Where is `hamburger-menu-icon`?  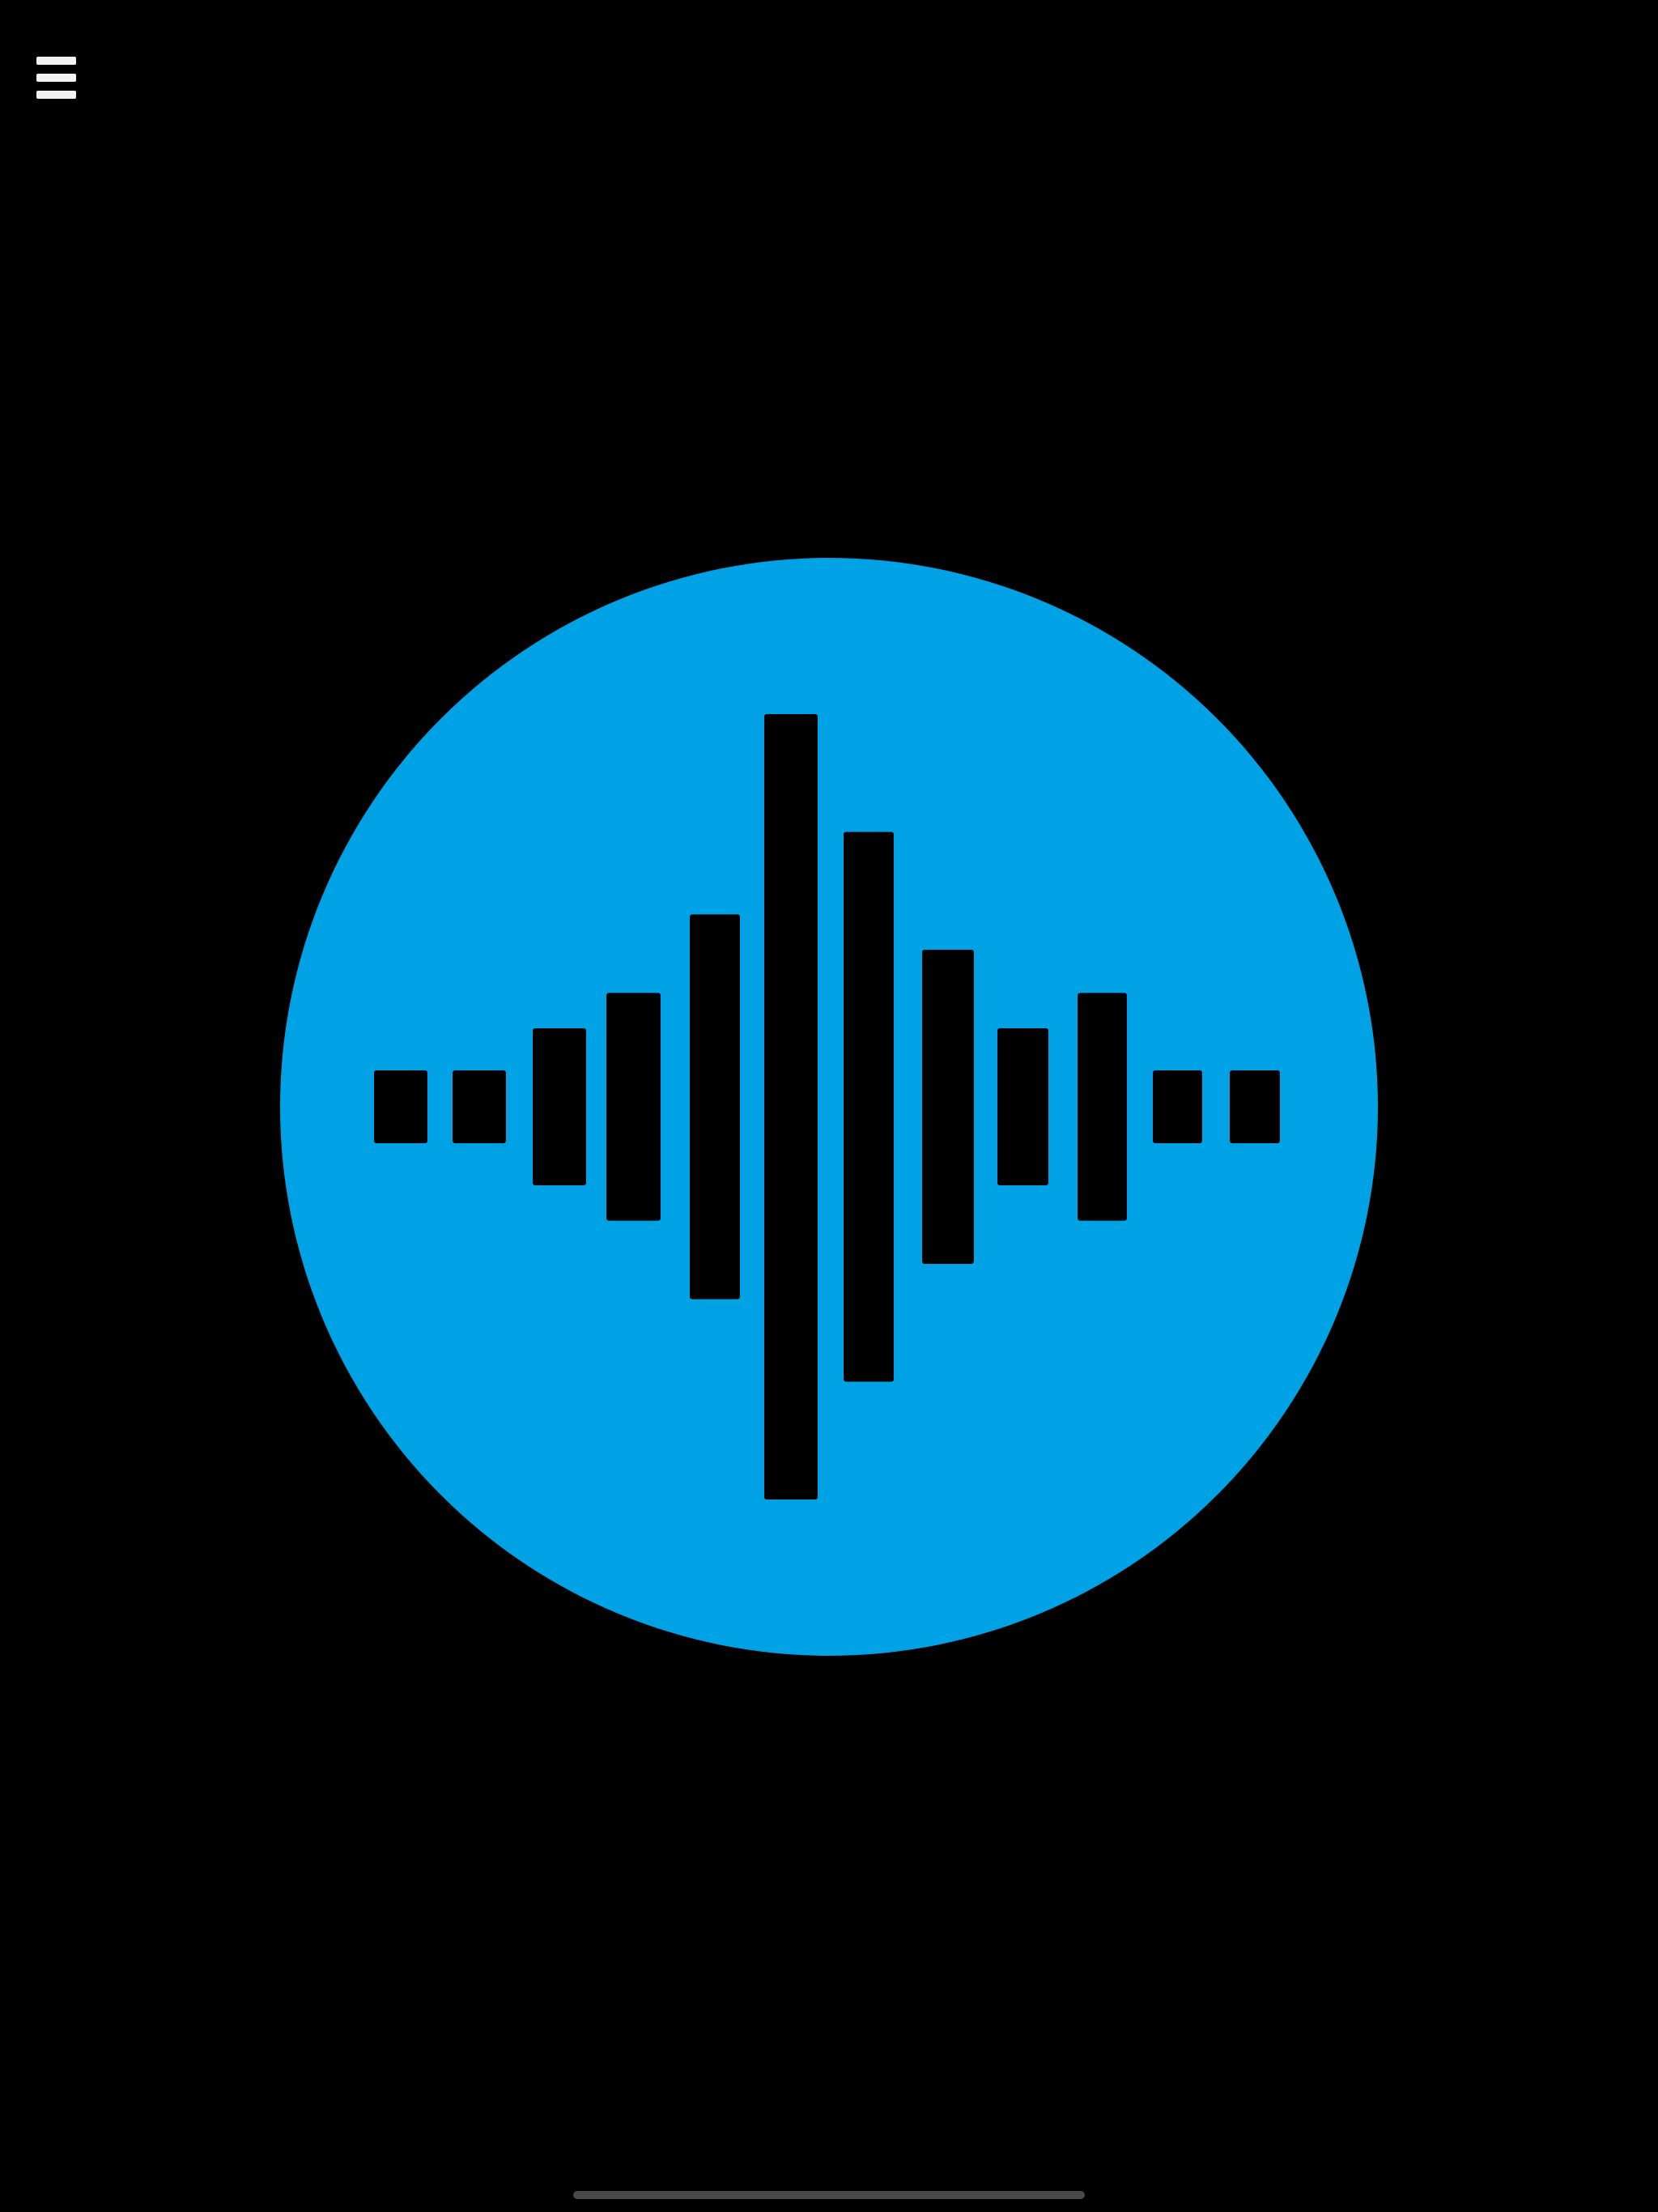
hamburger-menu-icon is located at coordinates (56, 78).